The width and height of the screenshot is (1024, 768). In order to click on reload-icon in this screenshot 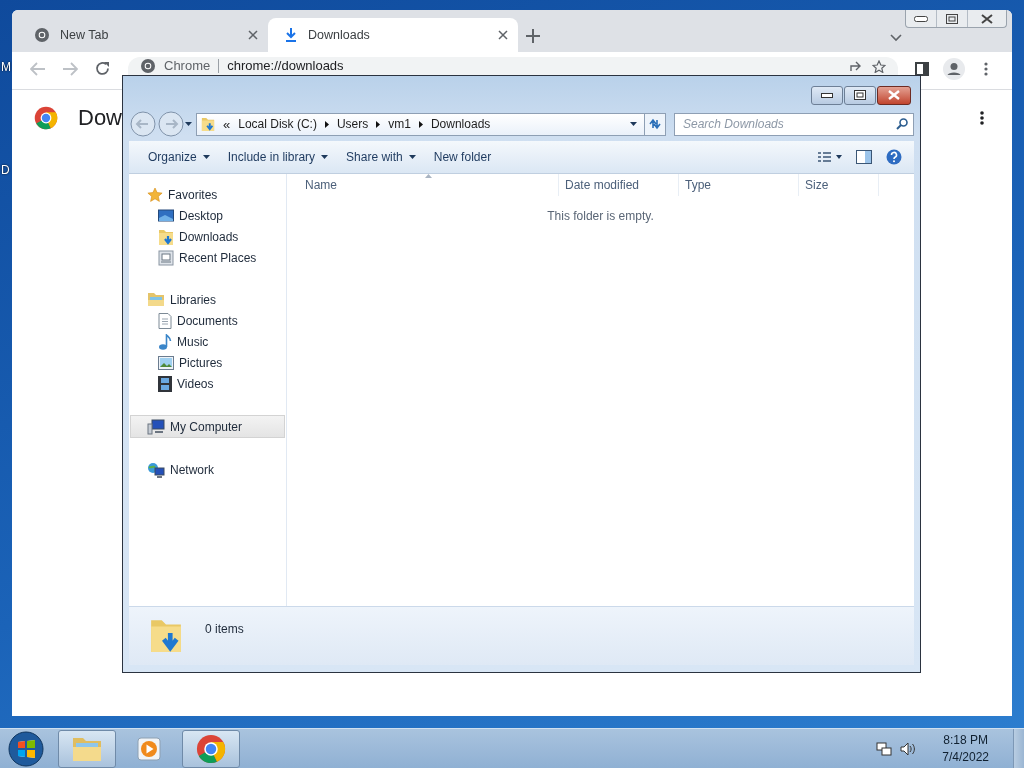, I will do `click(102, 68)`.